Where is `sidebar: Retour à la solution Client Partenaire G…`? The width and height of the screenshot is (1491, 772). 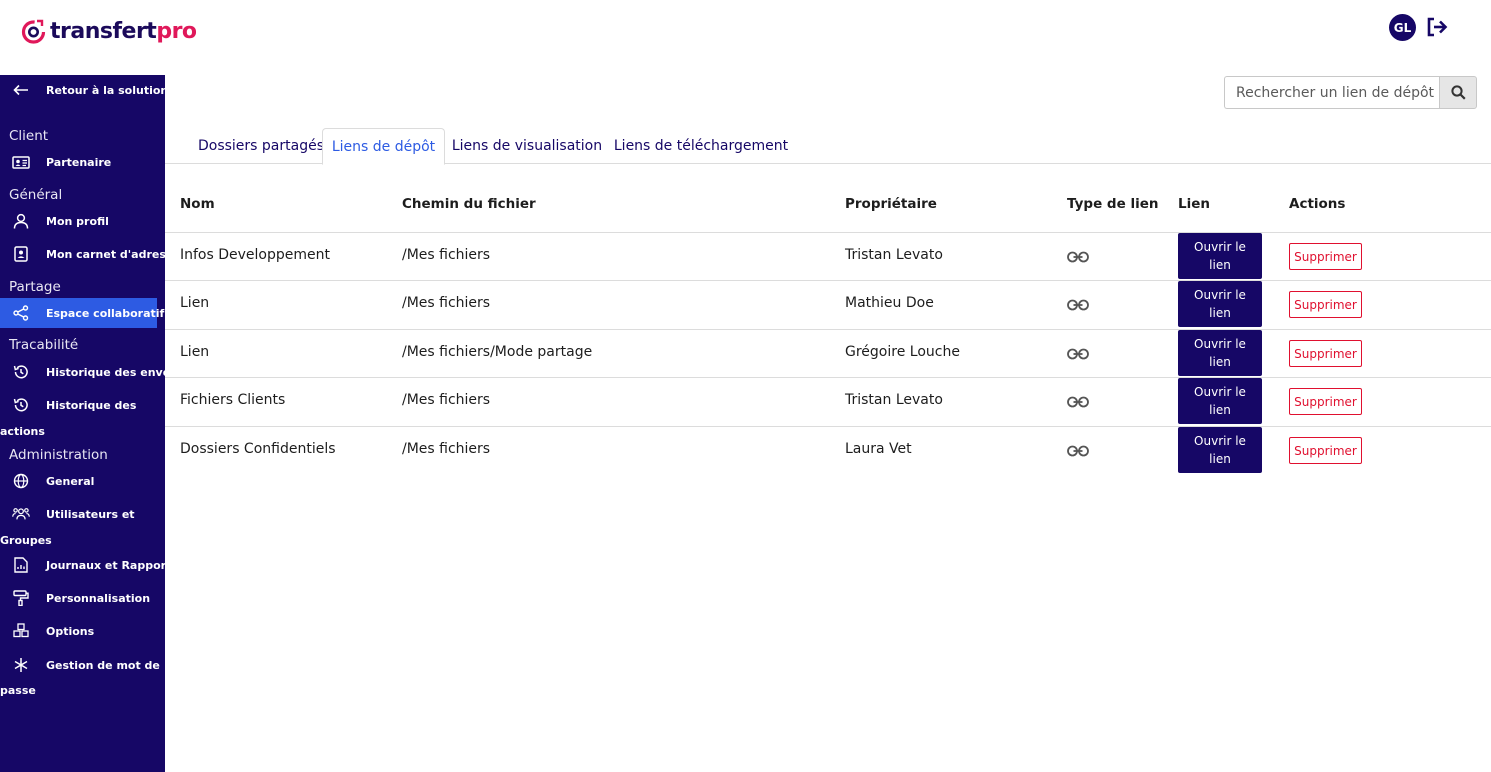 sidebar: Retour à la solution Client Partenaire G… is located at coordinates (90, 423).